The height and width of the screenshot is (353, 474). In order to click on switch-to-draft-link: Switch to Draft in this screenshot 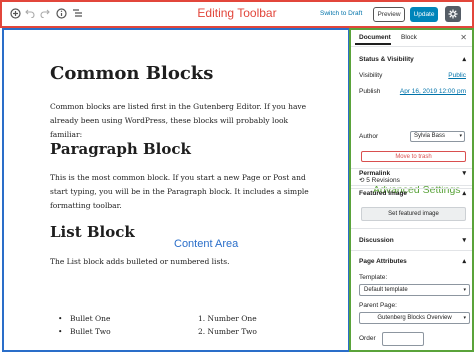, I will do `click(341, 13)`.